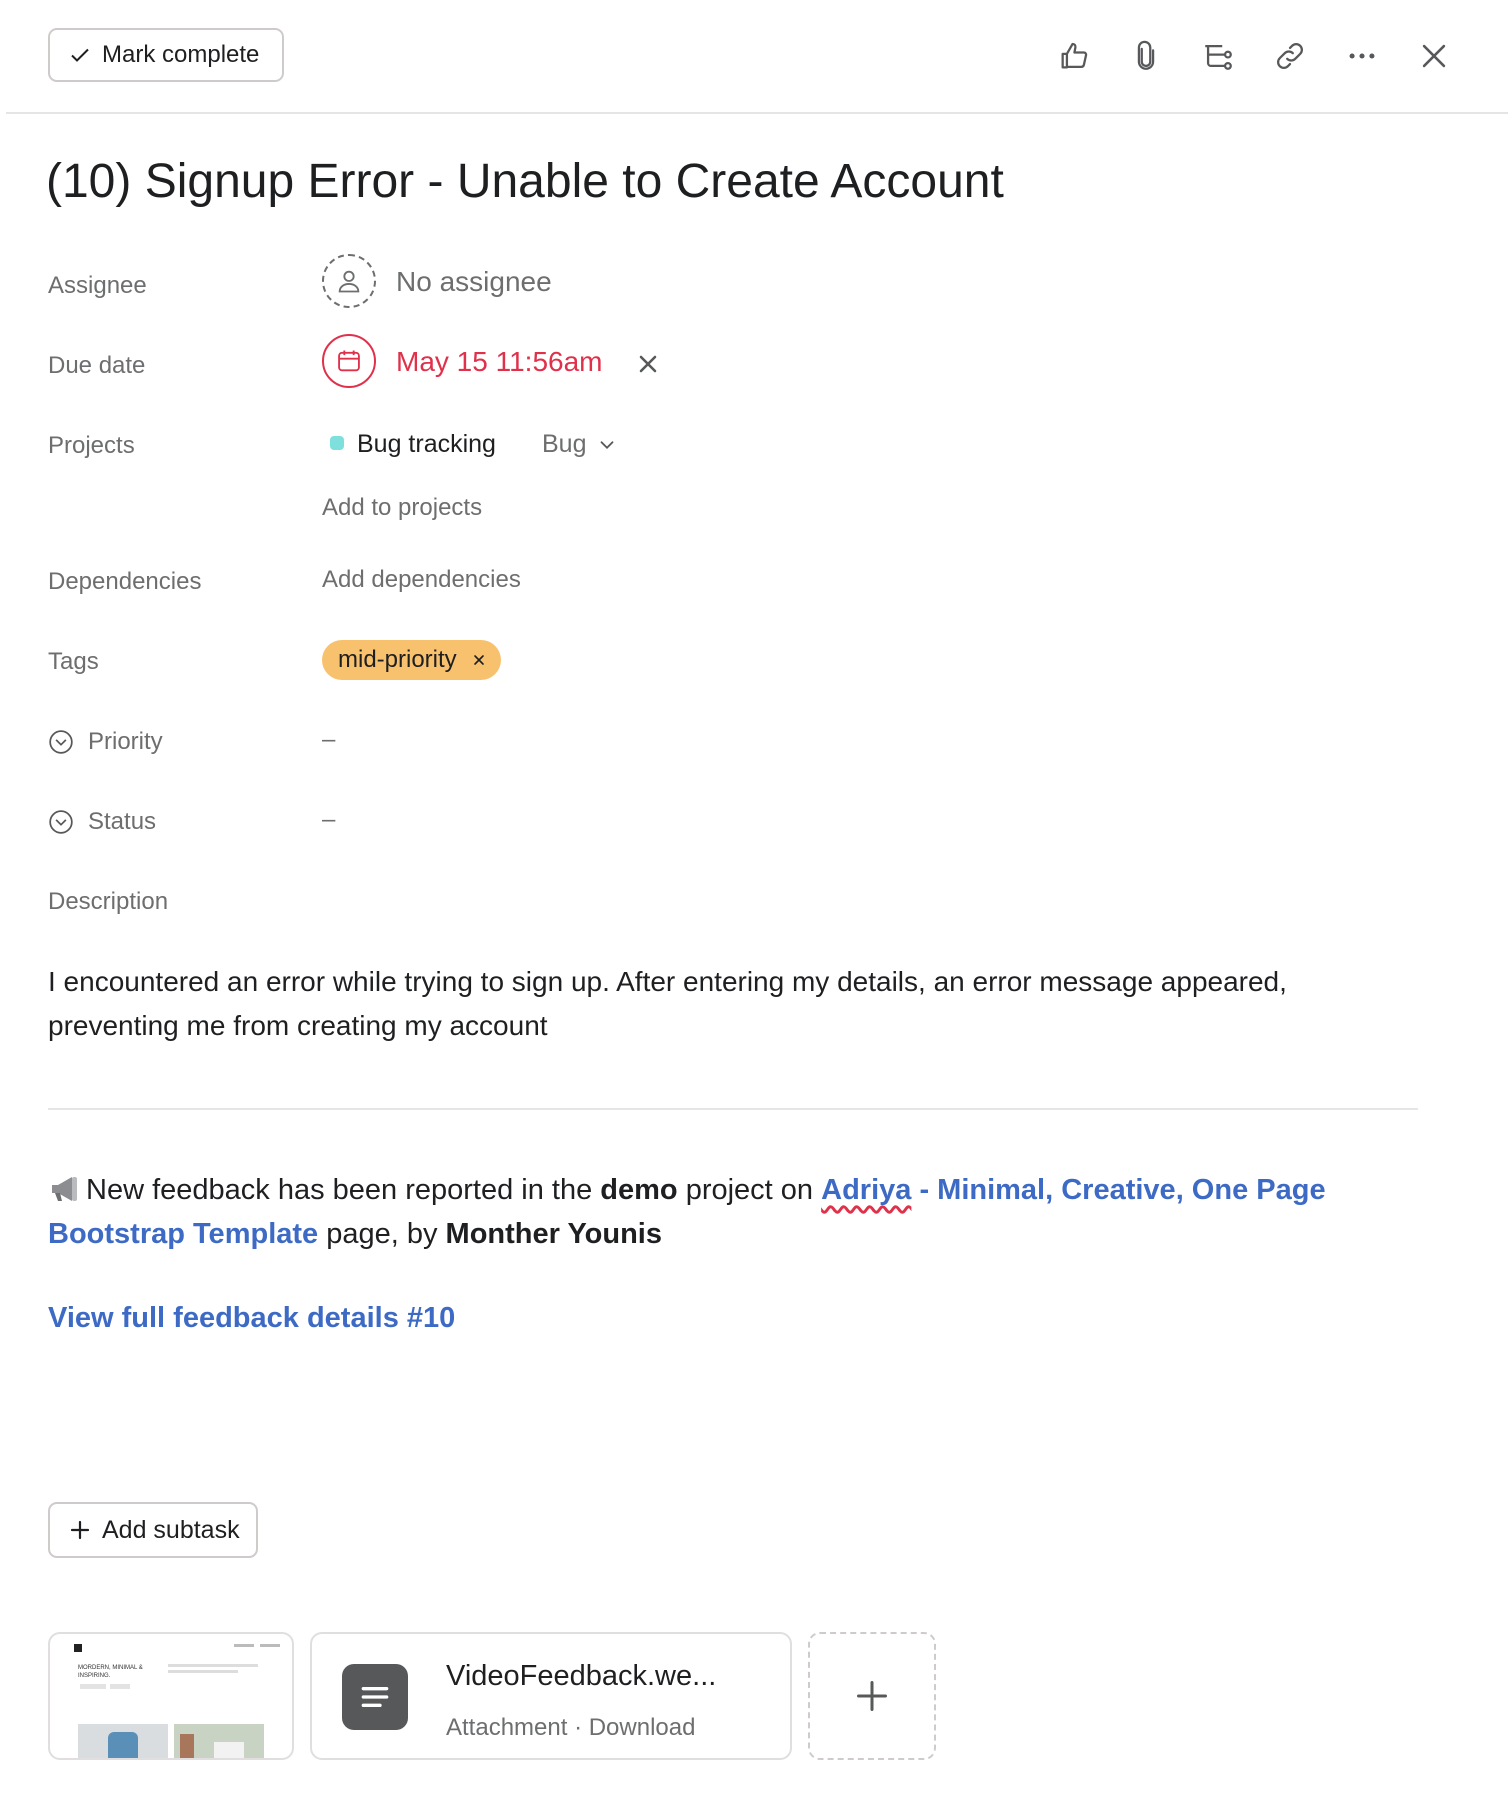 The image size is (1508, 1802). Describe the element at coordinates (733, 1109) in the screenshot. I see `description-divider` at that location.